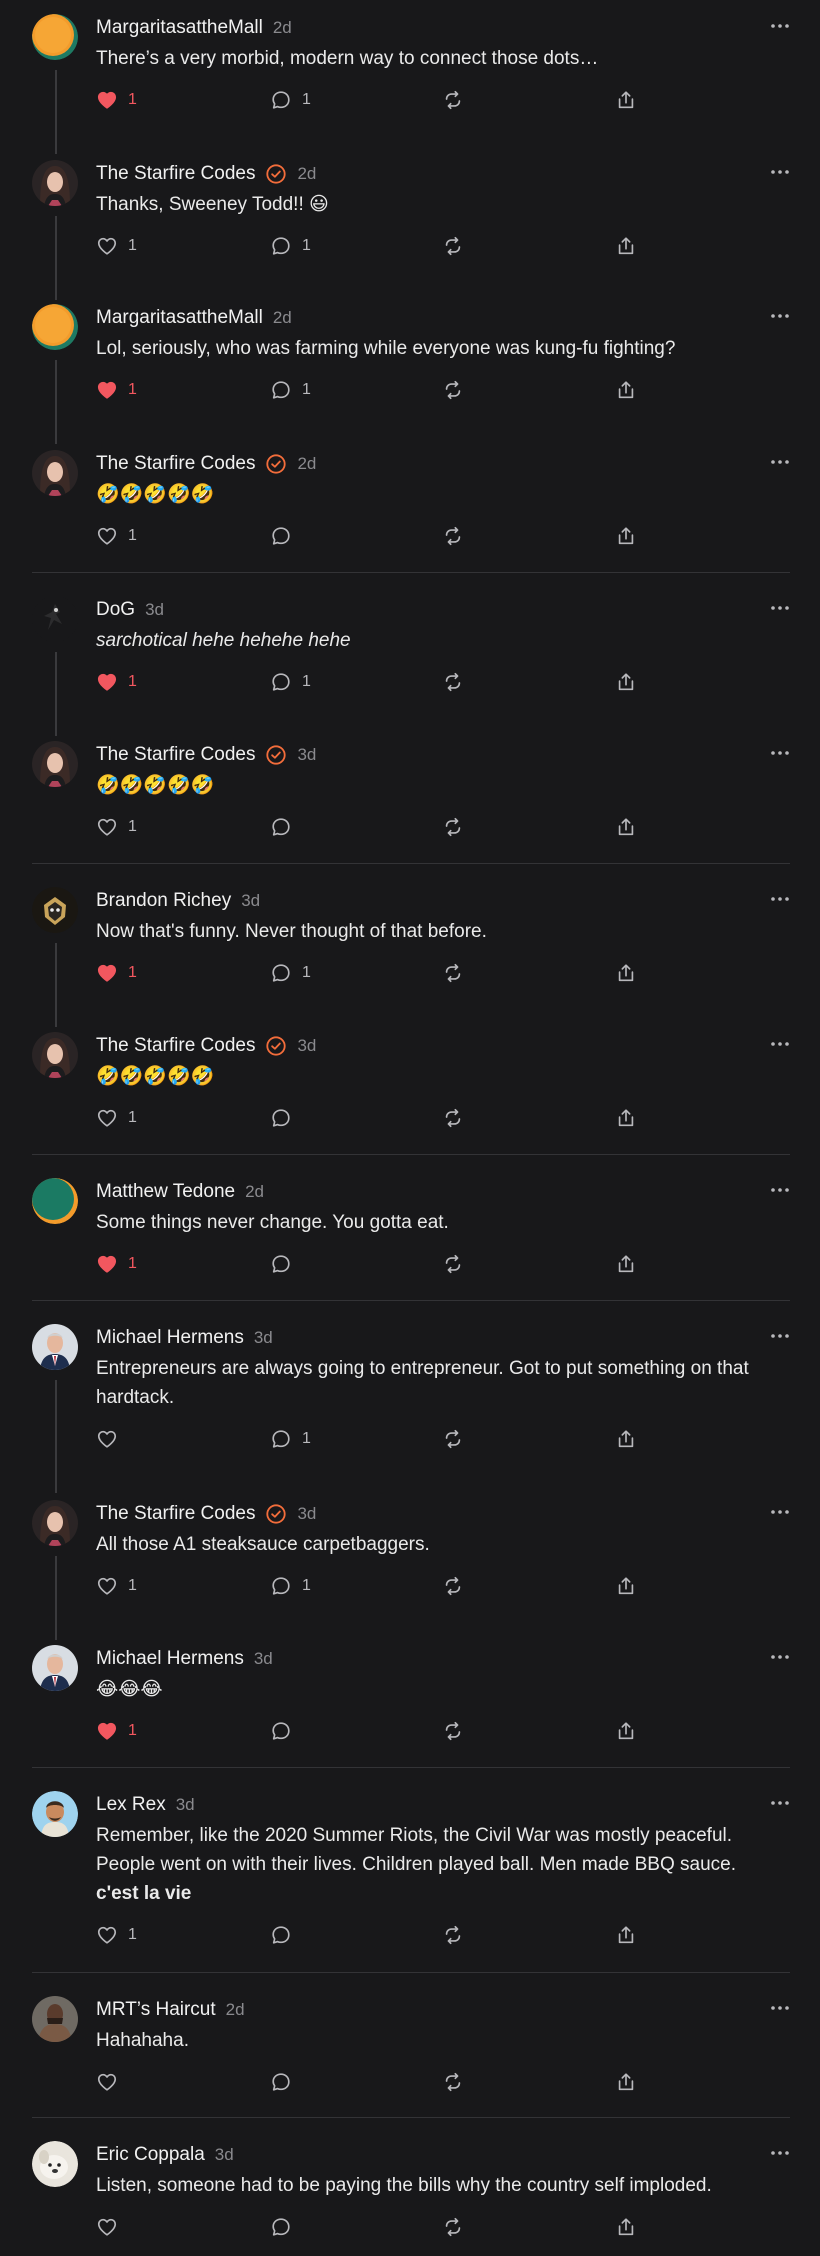 The height and width of the screenshot is (2256, 820). Describe the element at coordinates (410, 1695) in the screenshot. I see `reply-post: Michael Hermens 3d 😂😂😂 1` at that location.